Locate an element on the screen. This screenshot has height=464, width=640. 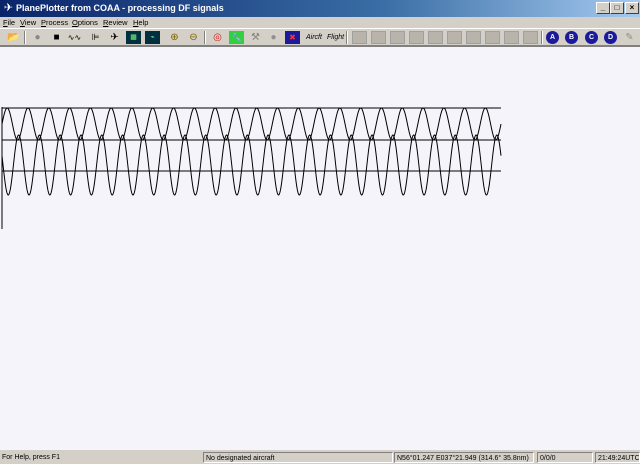
wrench-icon: ⚒ is located at coordinates (255, 37).